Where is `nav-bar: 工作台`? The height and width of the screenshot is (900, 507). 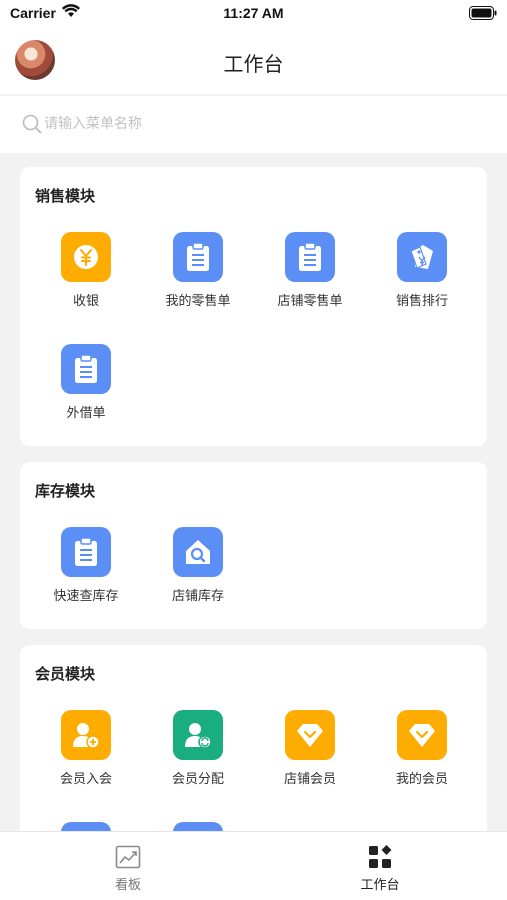
nav-bar: 工作台 is located at coordinates (253, 61).